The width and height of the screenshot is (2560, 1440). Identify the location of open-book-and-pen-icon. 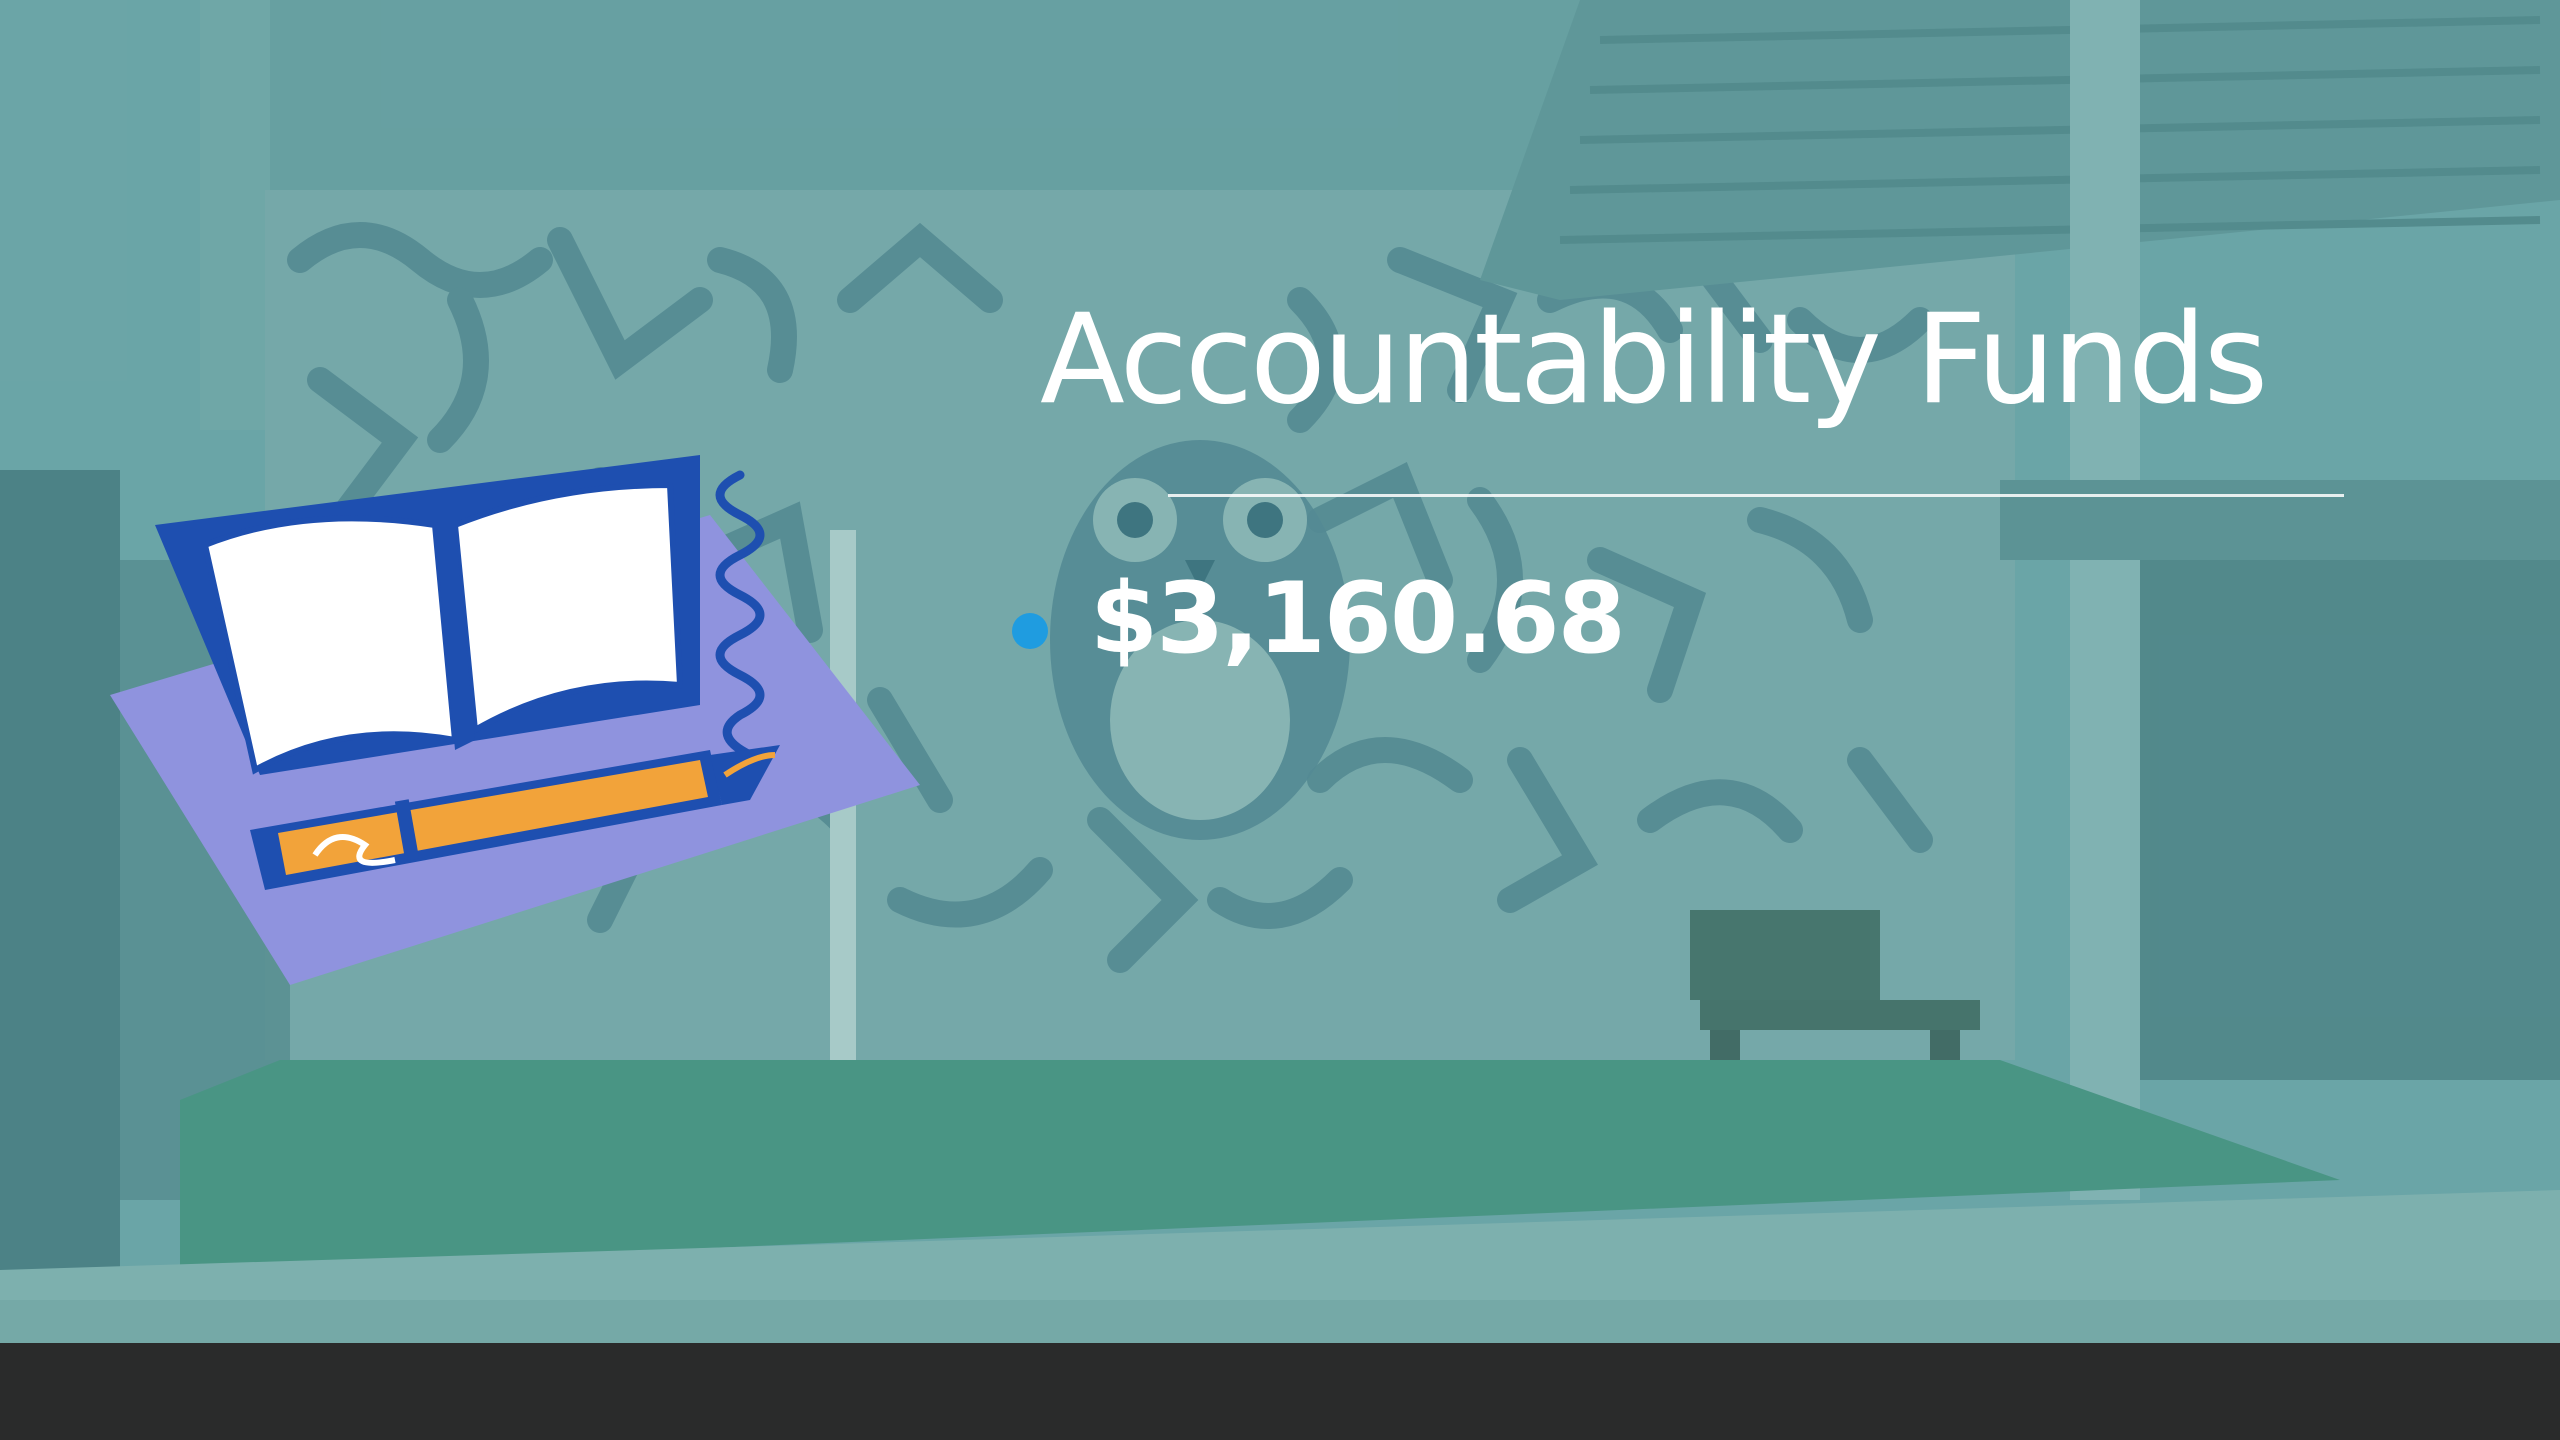
(515, 720).